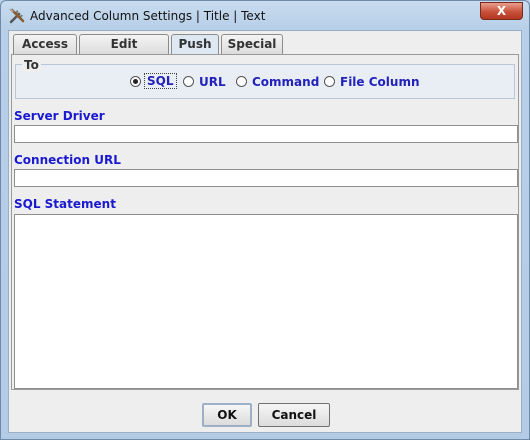 The height and width of the screenshot is (440, 530). Describe the element at coordinates (380, 82) in the screenshot. I see `radio-label-file-column: File Column` at that location.